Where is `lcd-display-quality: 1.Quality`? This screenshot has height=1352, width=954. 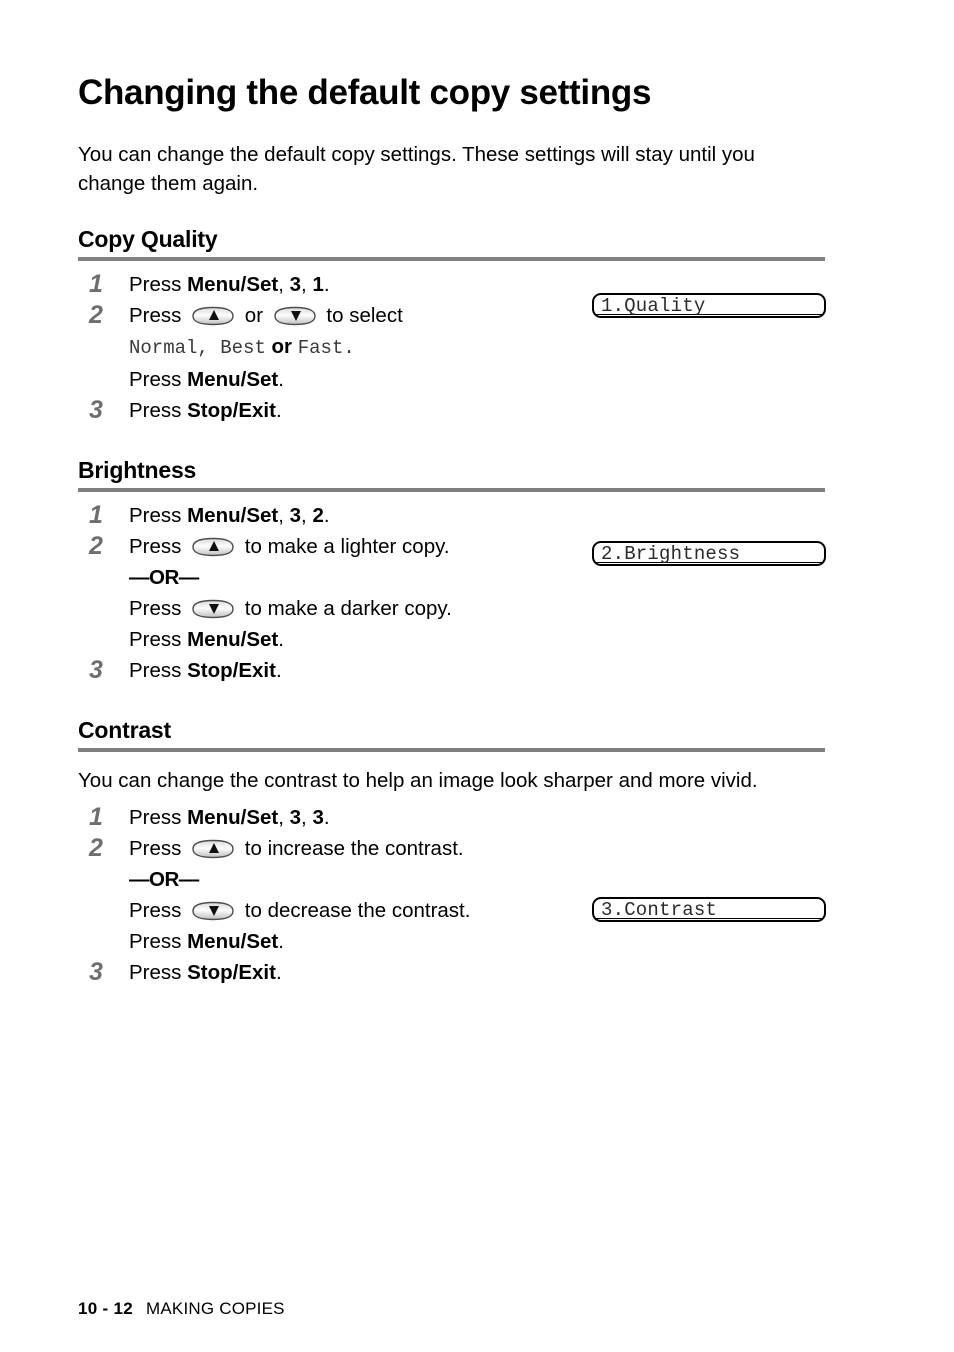
lcd-display-quality: 1.Quality is located at coordinates (709, 305).